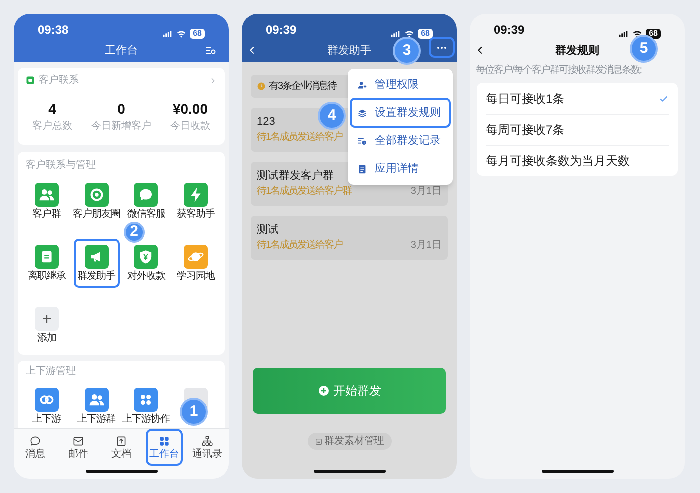  I want to click on stat-label: 今日收款, so click(190, 127).